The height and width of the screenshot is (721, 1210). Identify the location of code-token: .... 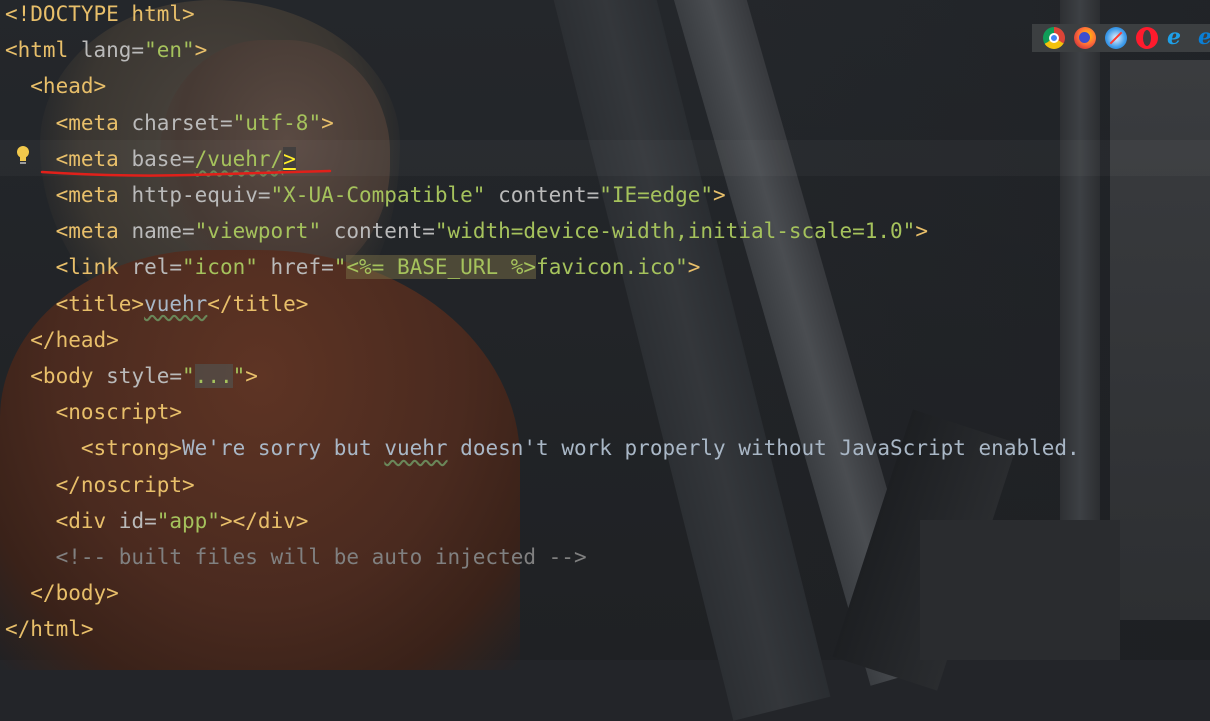
(213, 376).